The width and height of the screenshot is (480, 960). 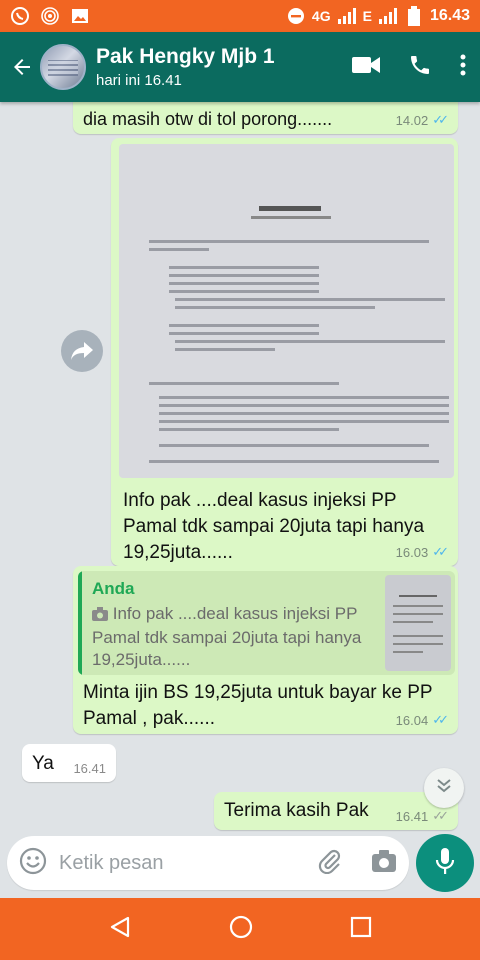 I want to click on camera-icon, so click(x=384, y=863).